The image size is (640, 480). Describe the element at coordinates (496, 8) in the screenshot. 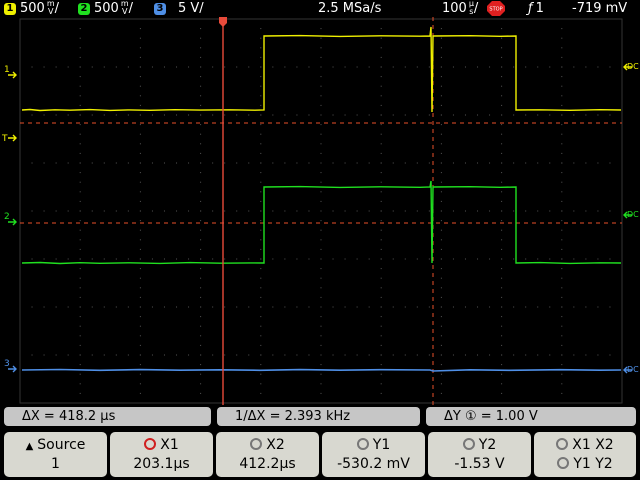

I see `stop-icon: STOP` at that location.